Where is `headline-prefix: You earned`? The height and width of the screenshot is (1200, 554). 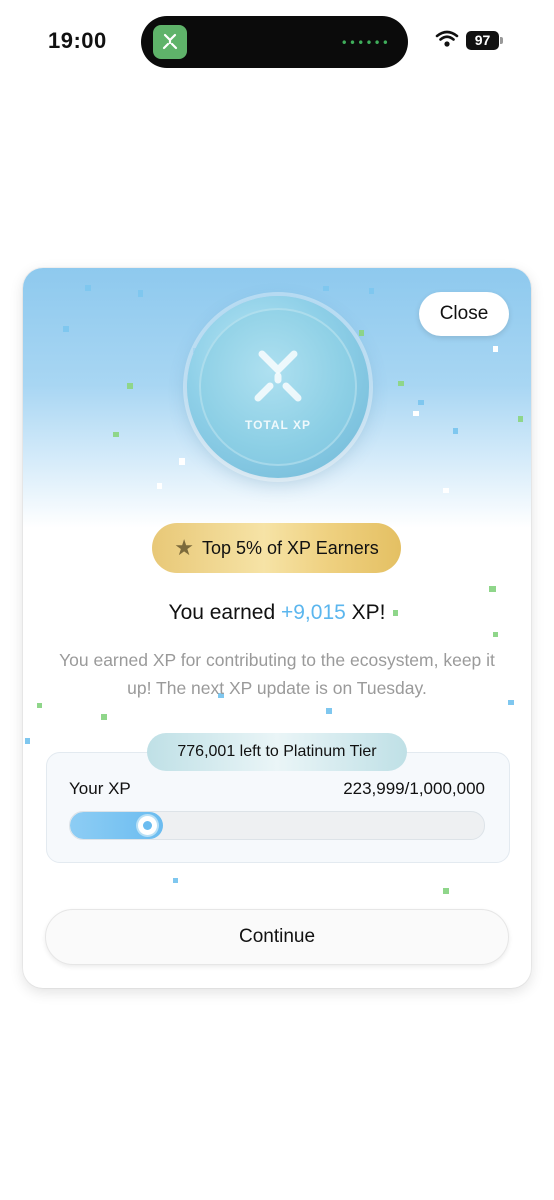
headline-prefix: You earned is located at coordinates (224, 612).